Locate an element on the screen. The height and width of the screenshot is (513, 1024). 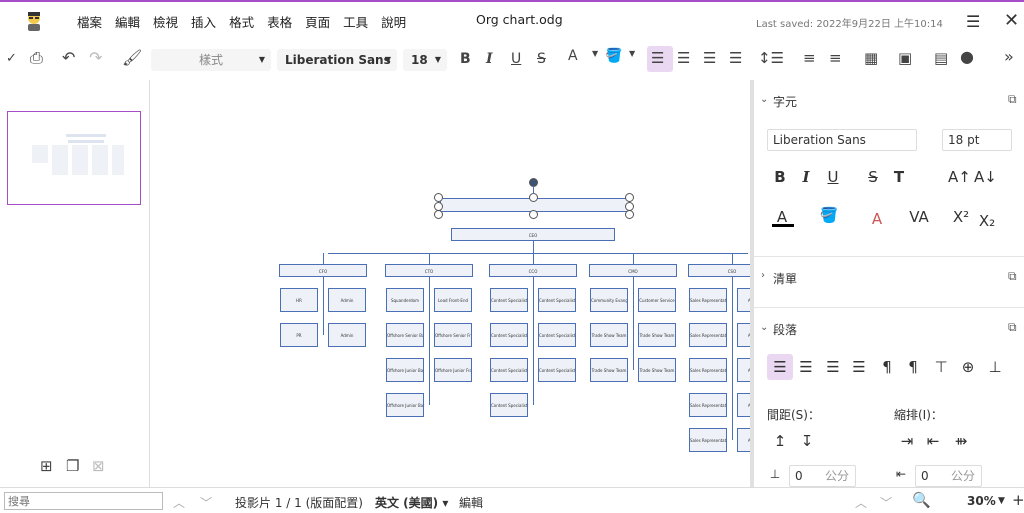
superscript-icon: X² is located at coordinates (961, 217).